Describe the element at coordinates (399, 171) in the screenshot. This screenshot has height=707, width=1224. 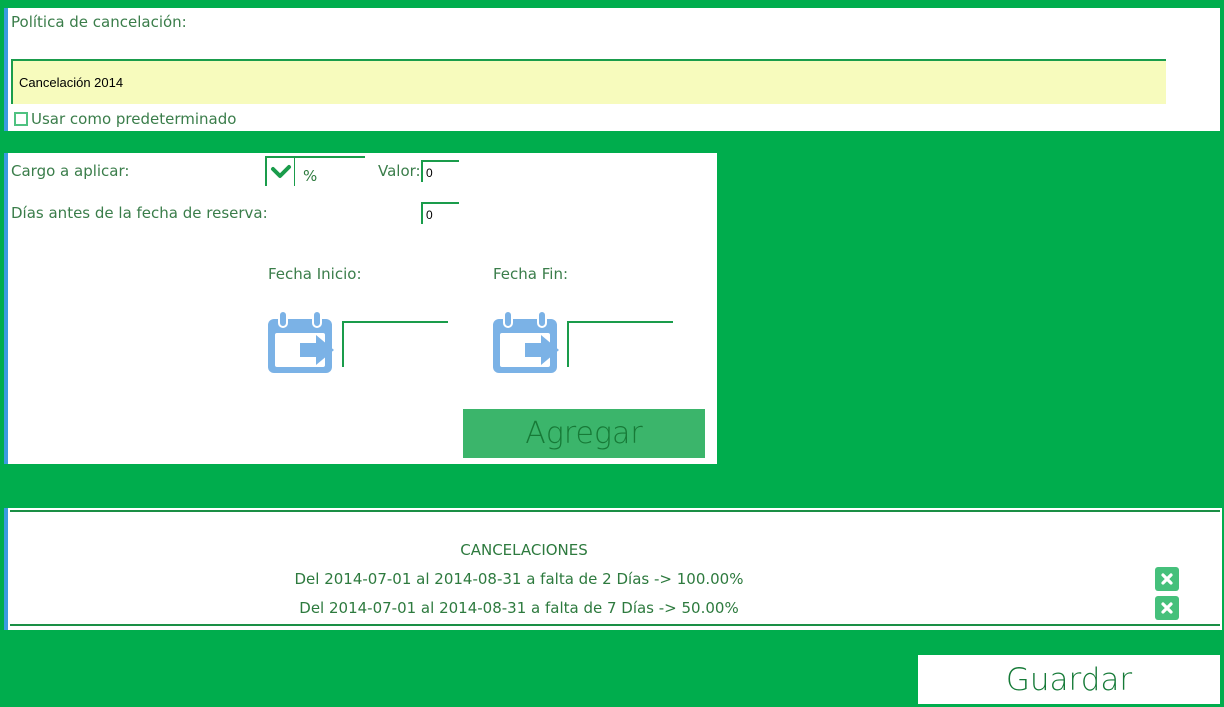
I see `value-label: Valor:` at that location.